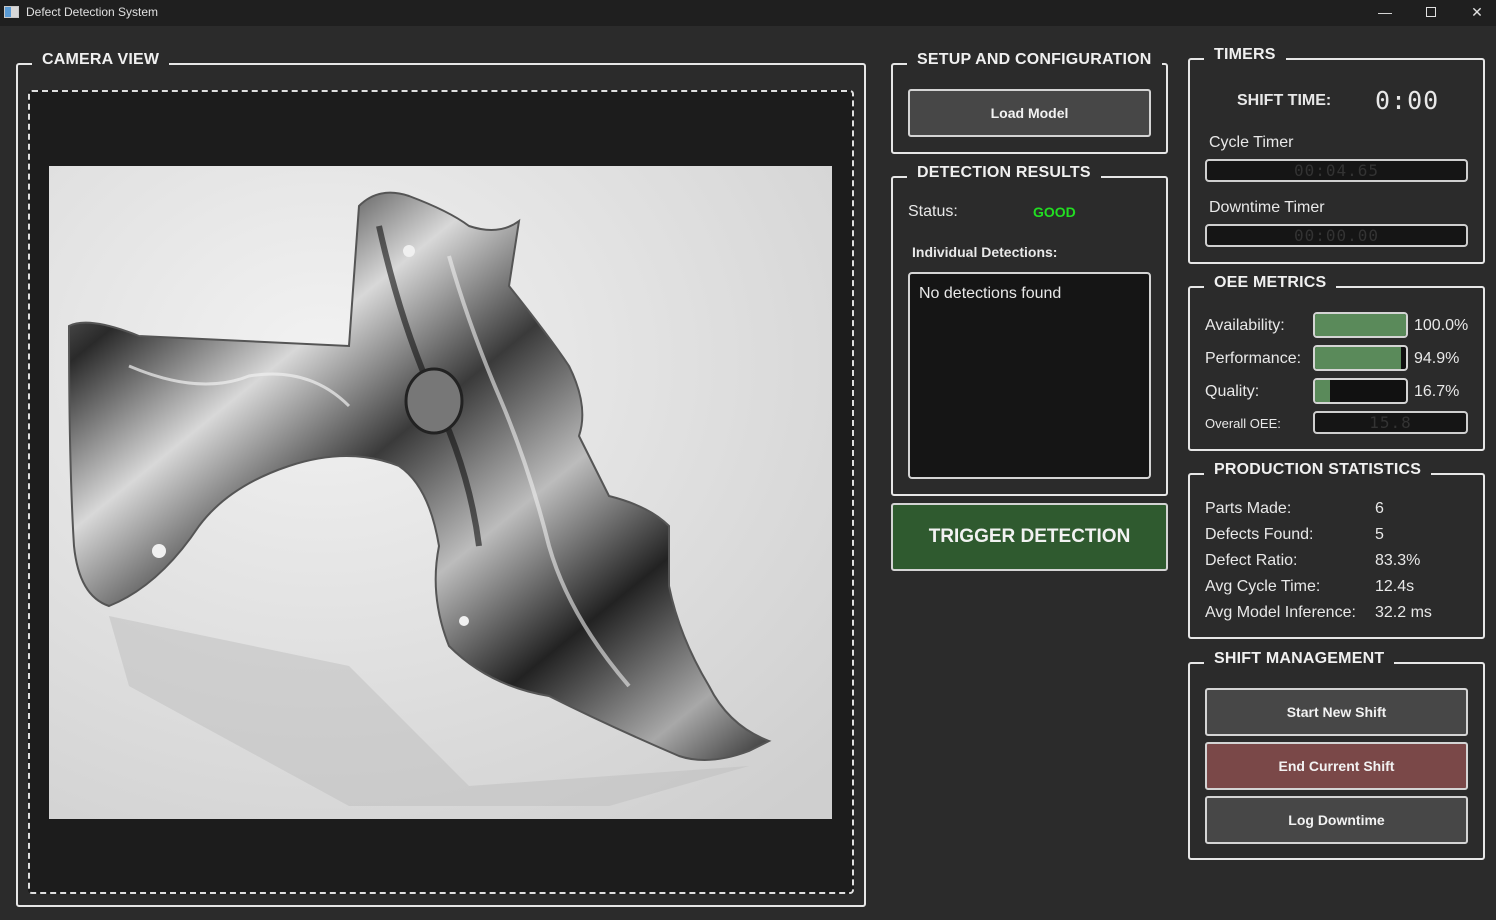 The image size is (1496, 920). What do you see at coordinates (1243, 423) in the screenshot?
I see `overall-oee-label: Overall OEE:` at bounding box center [1243, 423].